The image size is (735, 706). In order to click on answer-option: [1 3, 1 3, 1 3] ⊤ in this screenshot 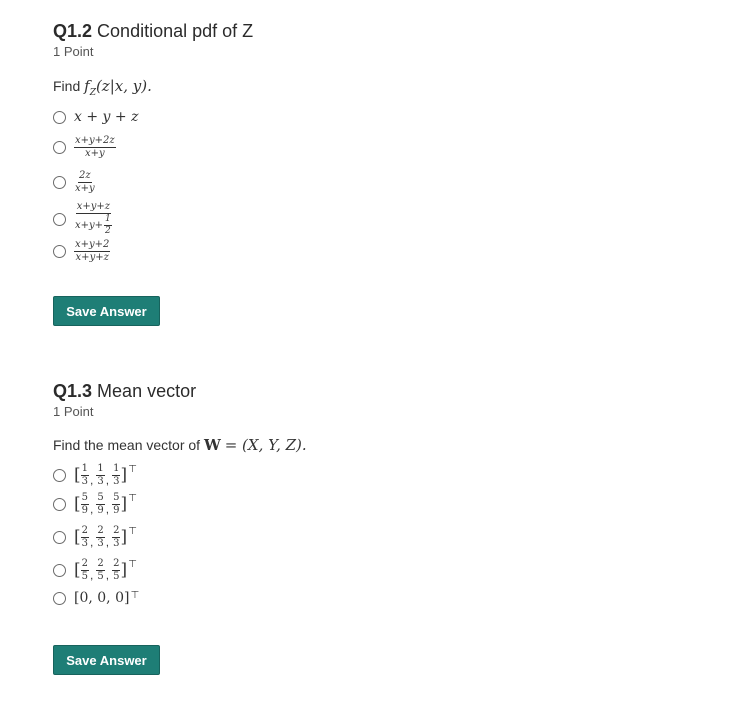, I will do `click(95, 475)`.